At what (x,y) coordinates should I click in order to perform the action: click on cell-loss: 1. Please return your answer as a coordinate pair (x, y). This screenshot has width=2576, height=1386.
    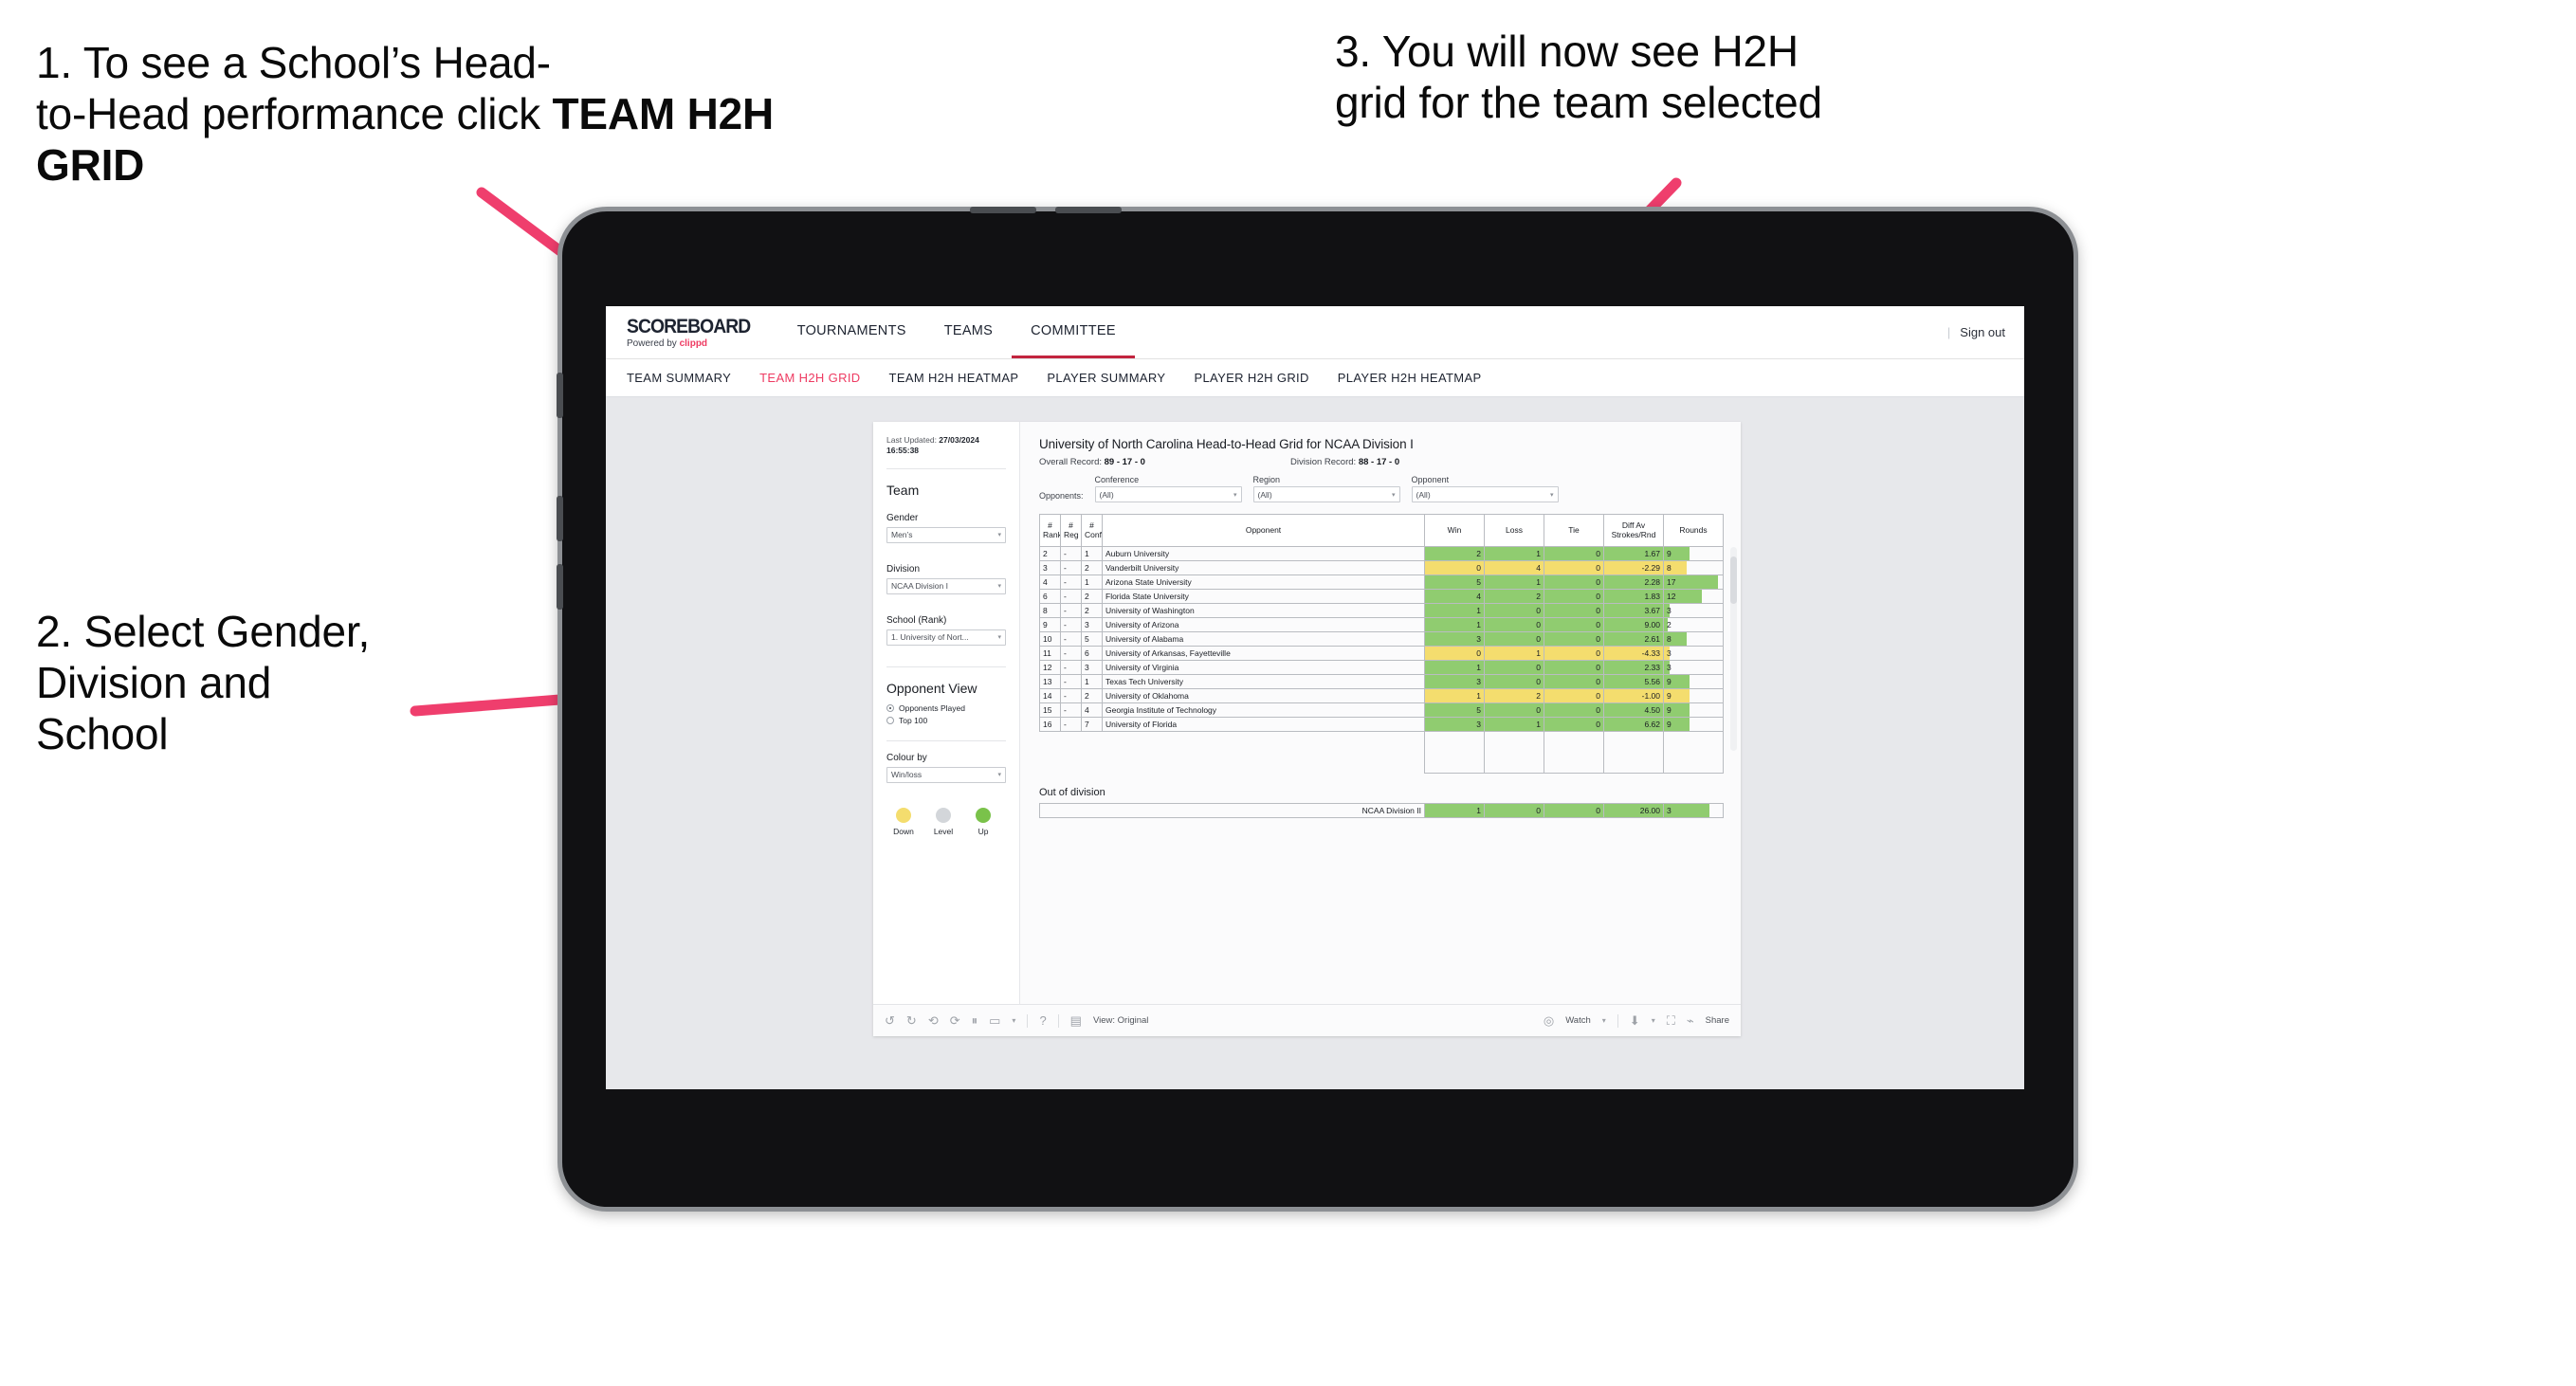
    Looking at the image, I should click on (1514, 553).